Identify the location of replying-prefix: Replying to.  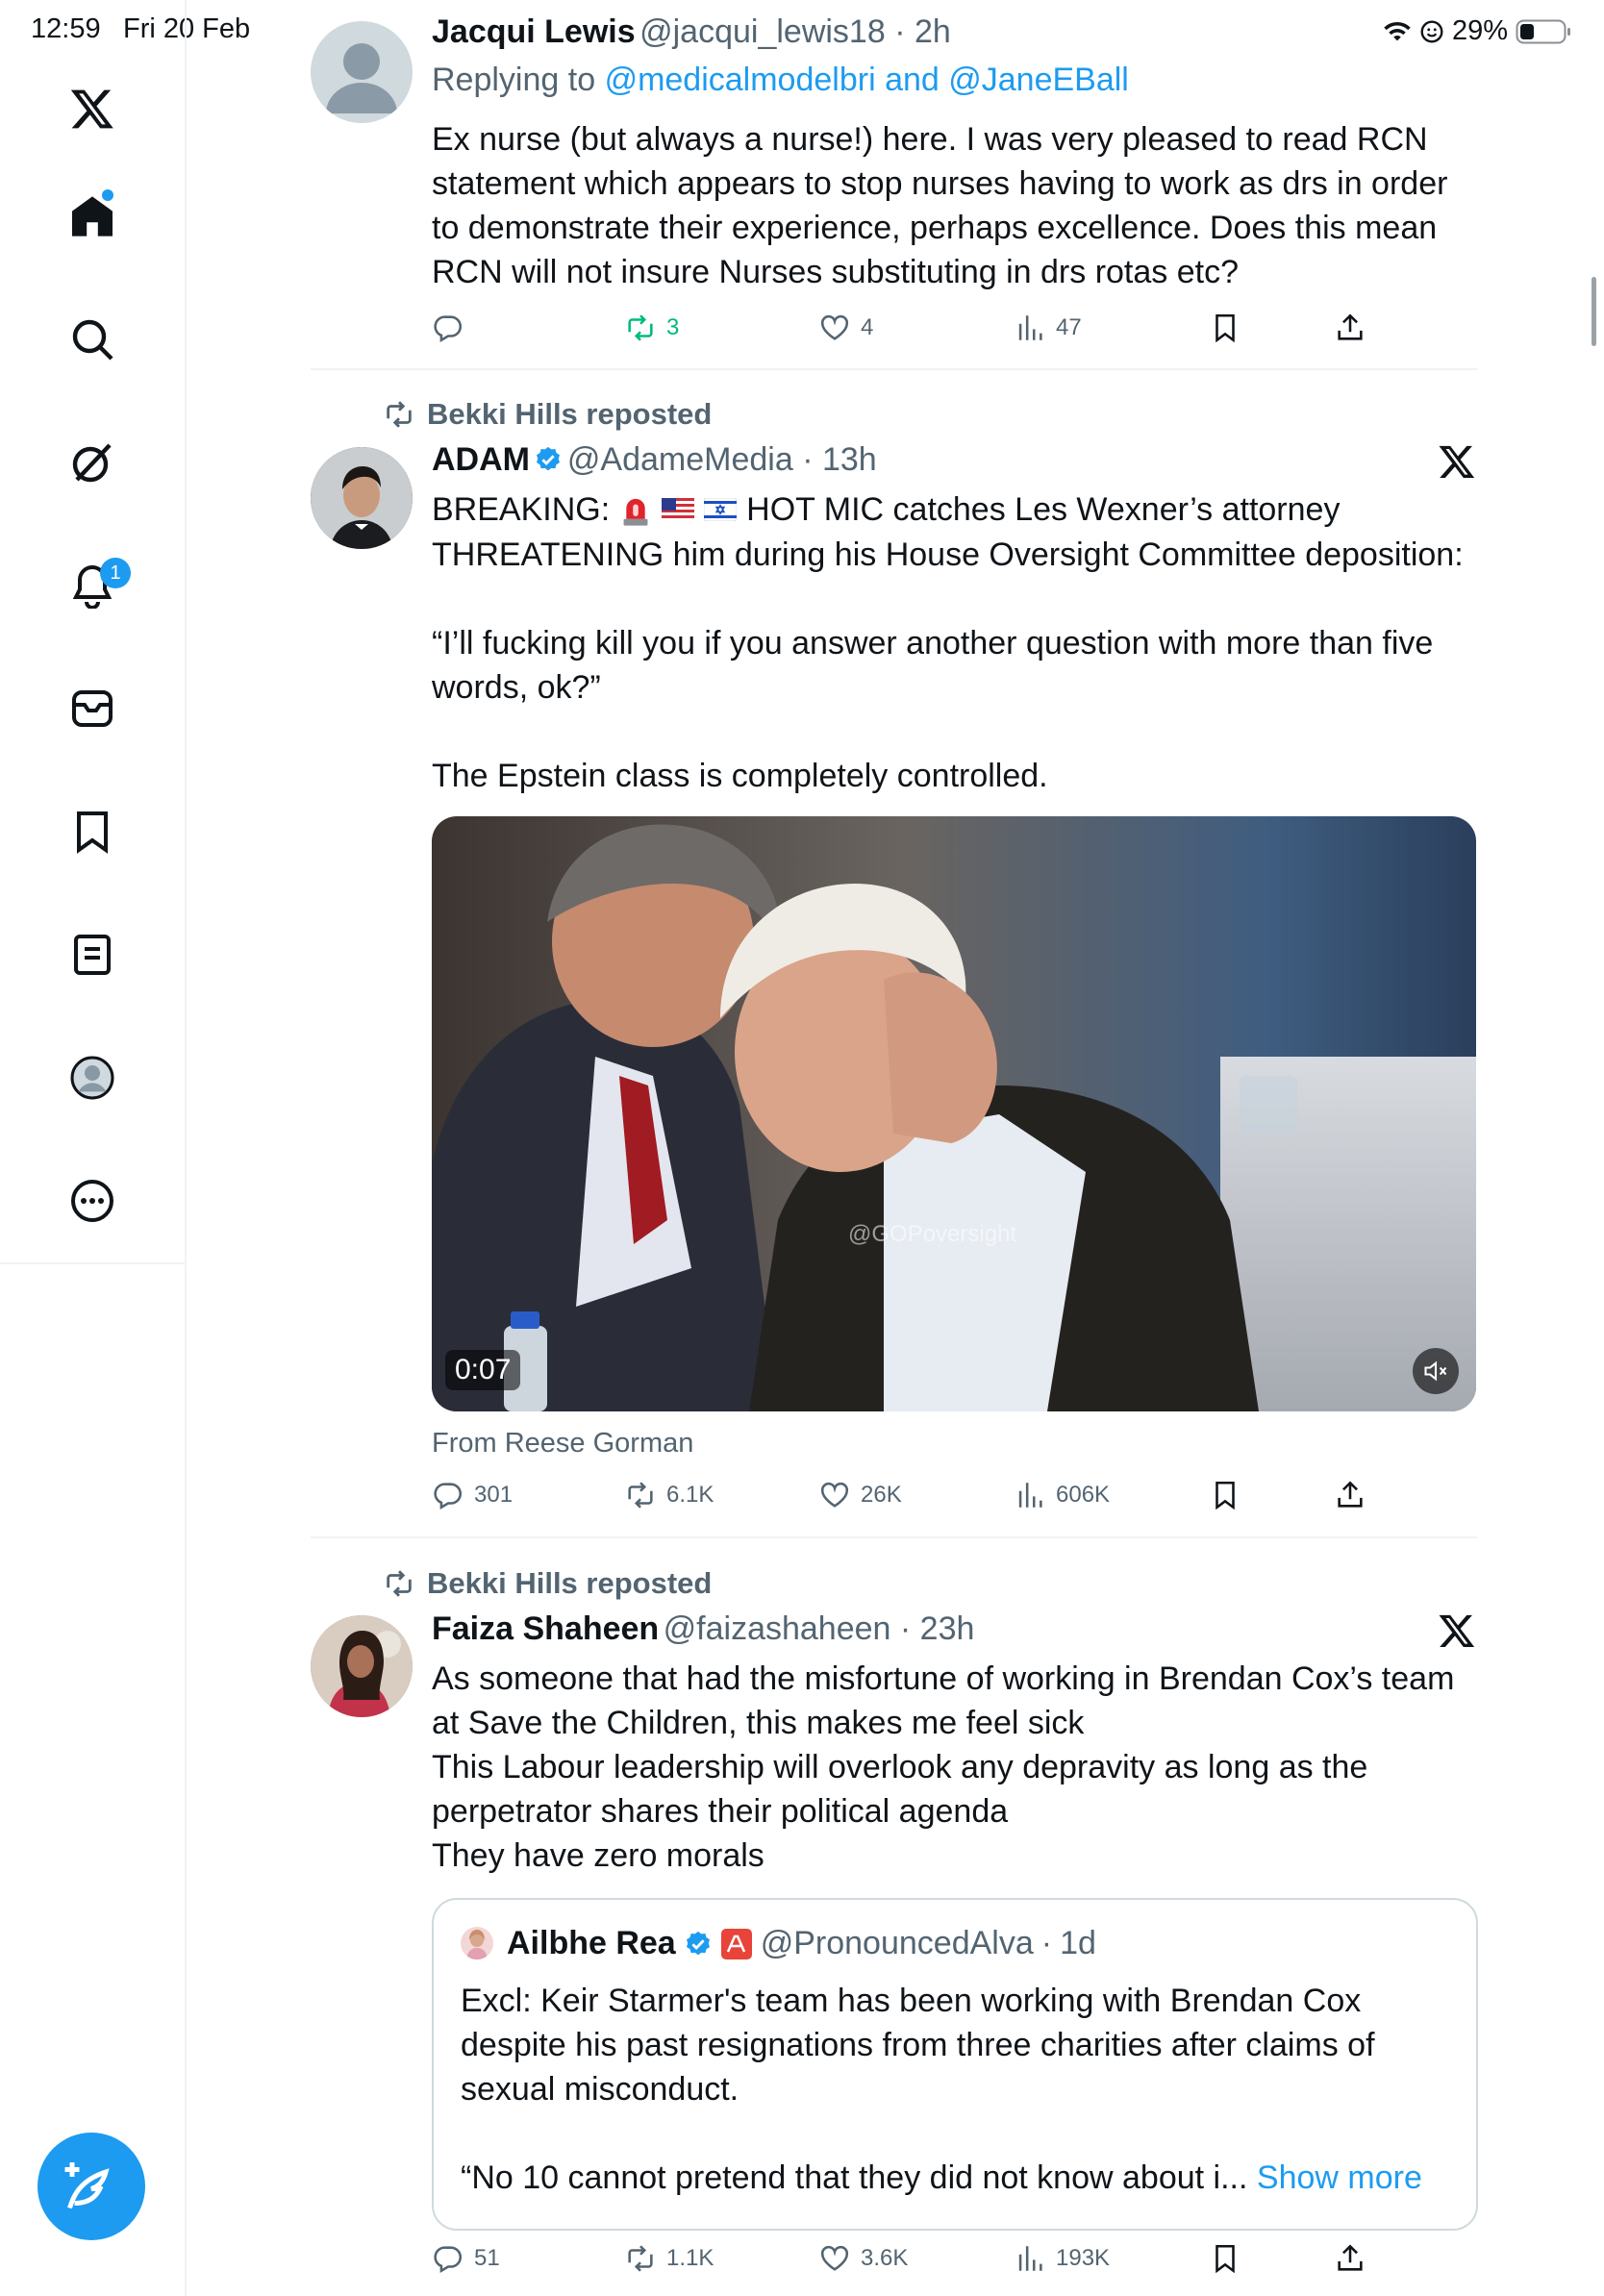
(514, 80).